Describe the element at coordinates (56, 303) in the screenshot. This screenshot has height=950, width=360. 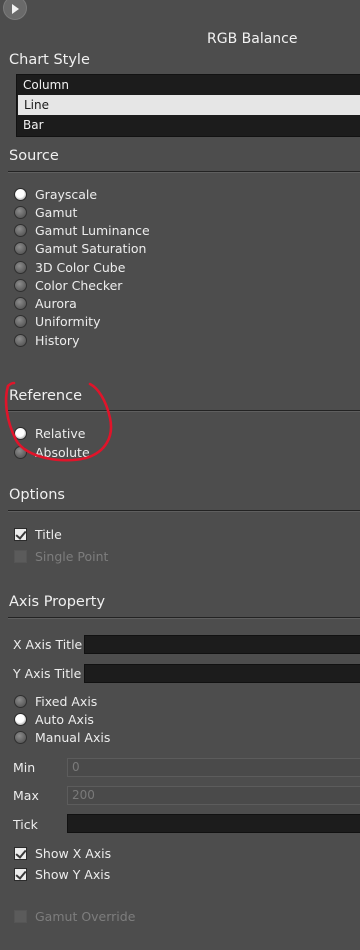
I see `source-option-label: Aurora` at that location.